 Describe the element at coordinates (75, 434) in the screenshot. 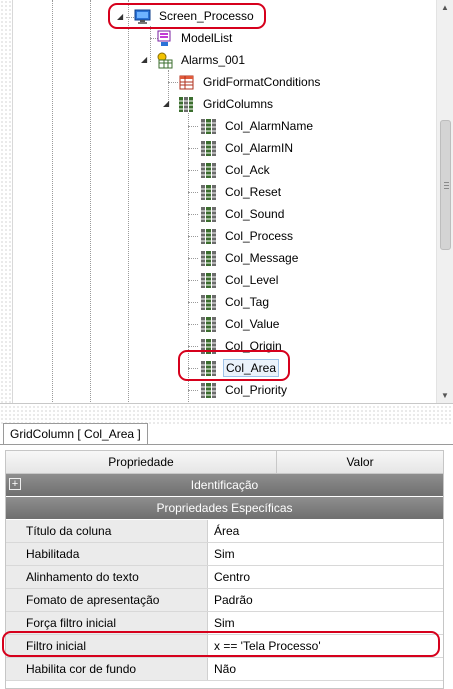

I see `tab-gridcolumn-col-area: GridColumn [ Col_Area ]` at that location.